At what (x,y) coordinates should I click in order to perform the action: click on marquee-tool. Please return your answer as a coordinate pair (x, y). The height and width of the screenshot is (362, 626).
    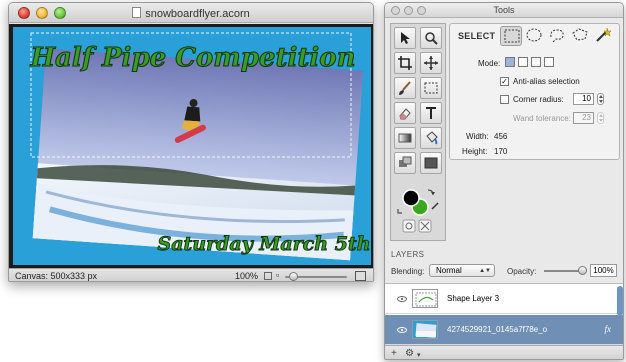
    Looking at the image, I should click on (431, 88).